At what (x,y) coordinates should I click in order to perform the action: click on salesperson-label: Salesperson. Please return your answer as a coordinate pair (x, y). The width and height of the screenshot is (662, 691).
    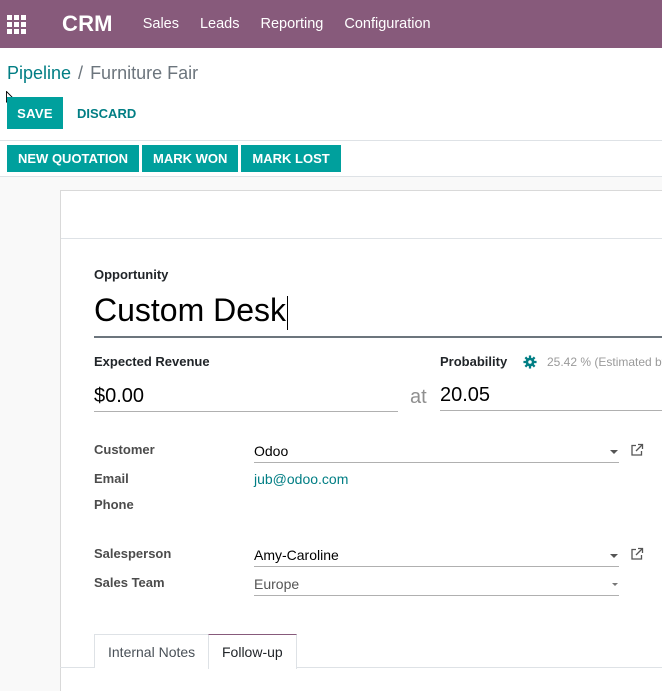
    Looking at the image, I should click on (133, 553).